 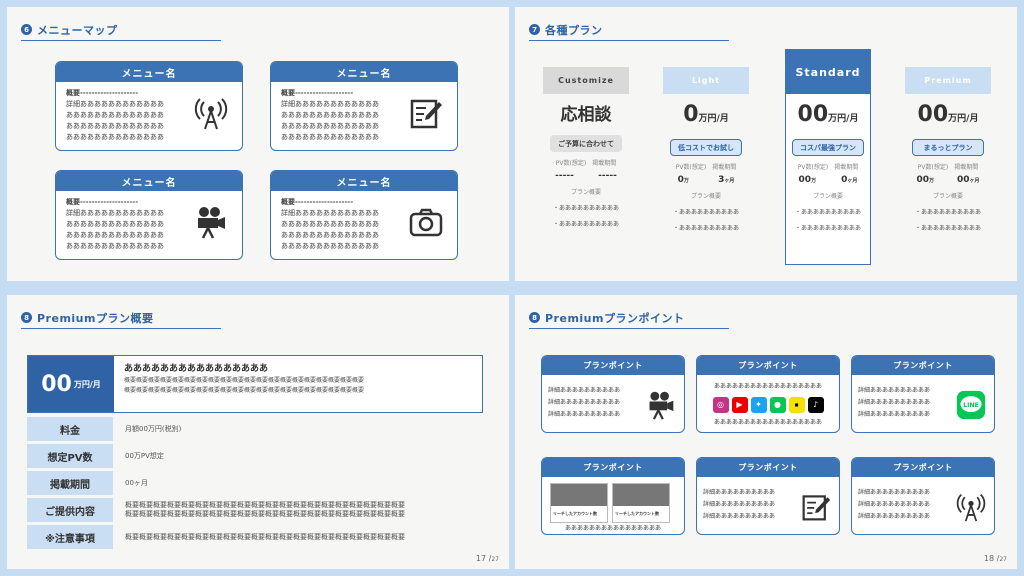 What do you see at coordinates (95, 318) in the screenshot?
I see `title-text: Premiumプラン概要` at bounding box center [95, 318].